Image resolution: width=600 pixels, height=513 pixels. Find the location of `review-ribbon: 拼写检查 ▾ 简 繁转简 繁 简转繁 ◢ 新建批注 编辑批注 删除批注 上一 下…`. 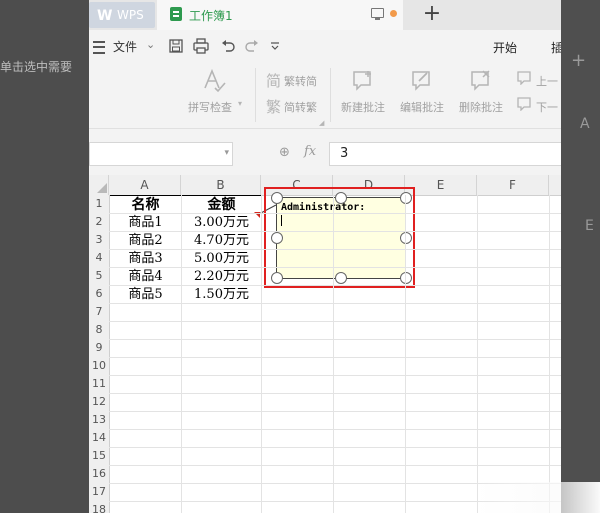

review-ribbon: 拼写检查 ▾ 简 繁转简 繁 简转繁 ◢ 新建批注 编辑批注 删除批注 上一 下… is located at coordinates (325, 95).